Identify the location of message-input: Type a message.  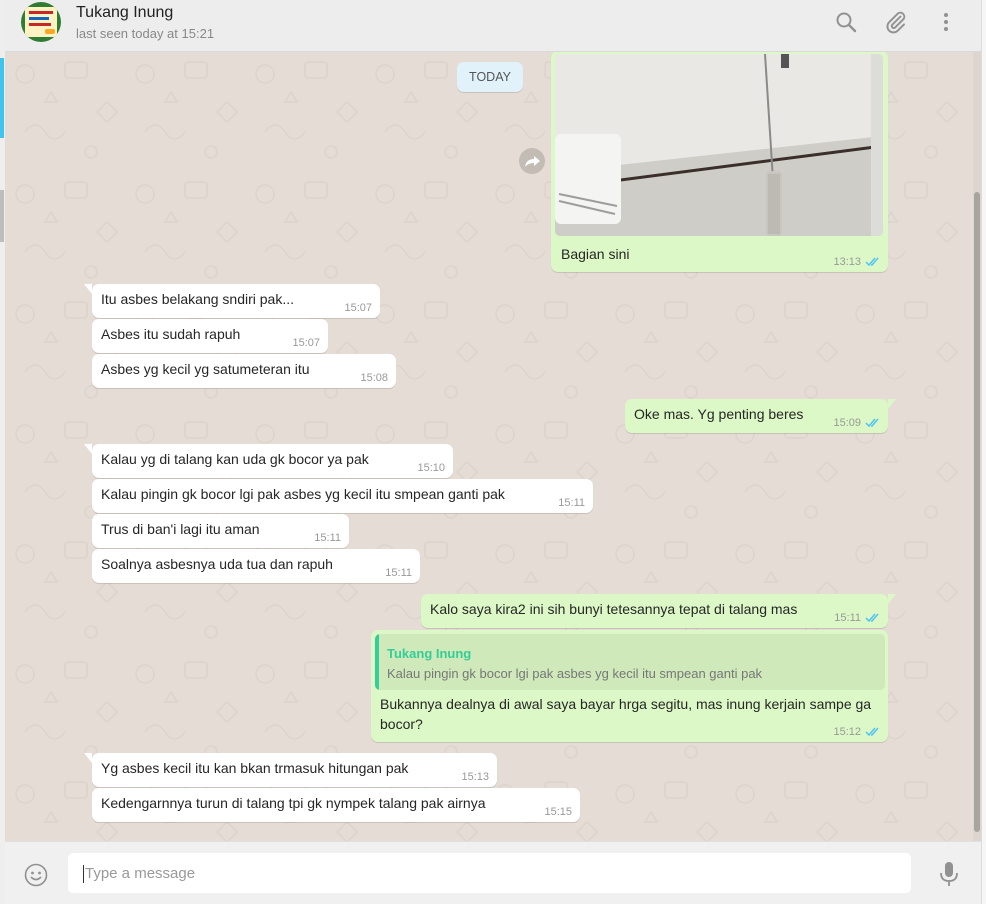
(489, 873).